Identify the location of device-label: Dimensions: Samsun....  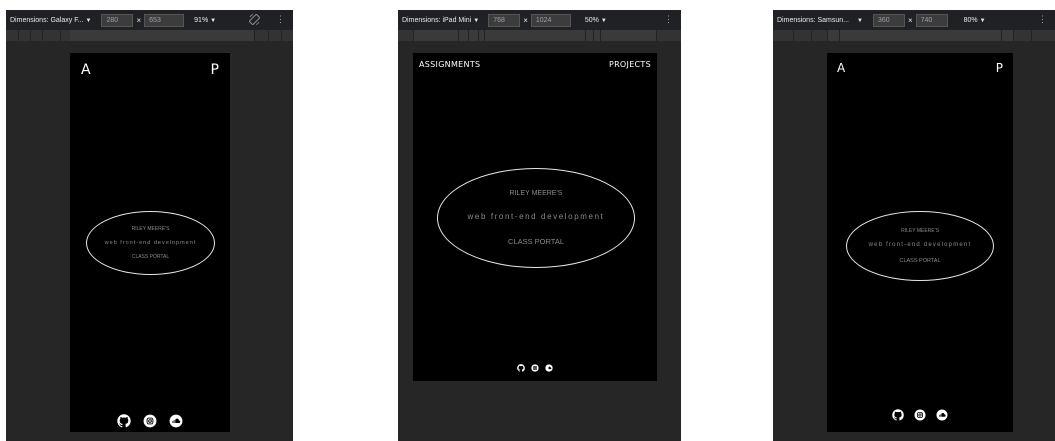
(813, 20).